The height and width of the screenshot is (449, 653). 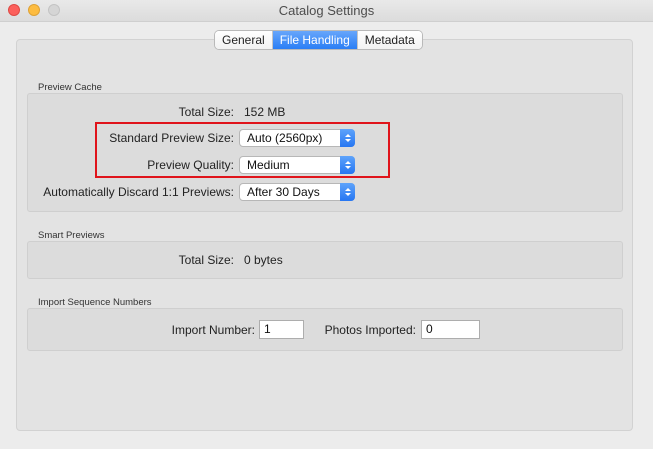 I want to click on window-title: Catalog Settings, so click(x=326, y=10).